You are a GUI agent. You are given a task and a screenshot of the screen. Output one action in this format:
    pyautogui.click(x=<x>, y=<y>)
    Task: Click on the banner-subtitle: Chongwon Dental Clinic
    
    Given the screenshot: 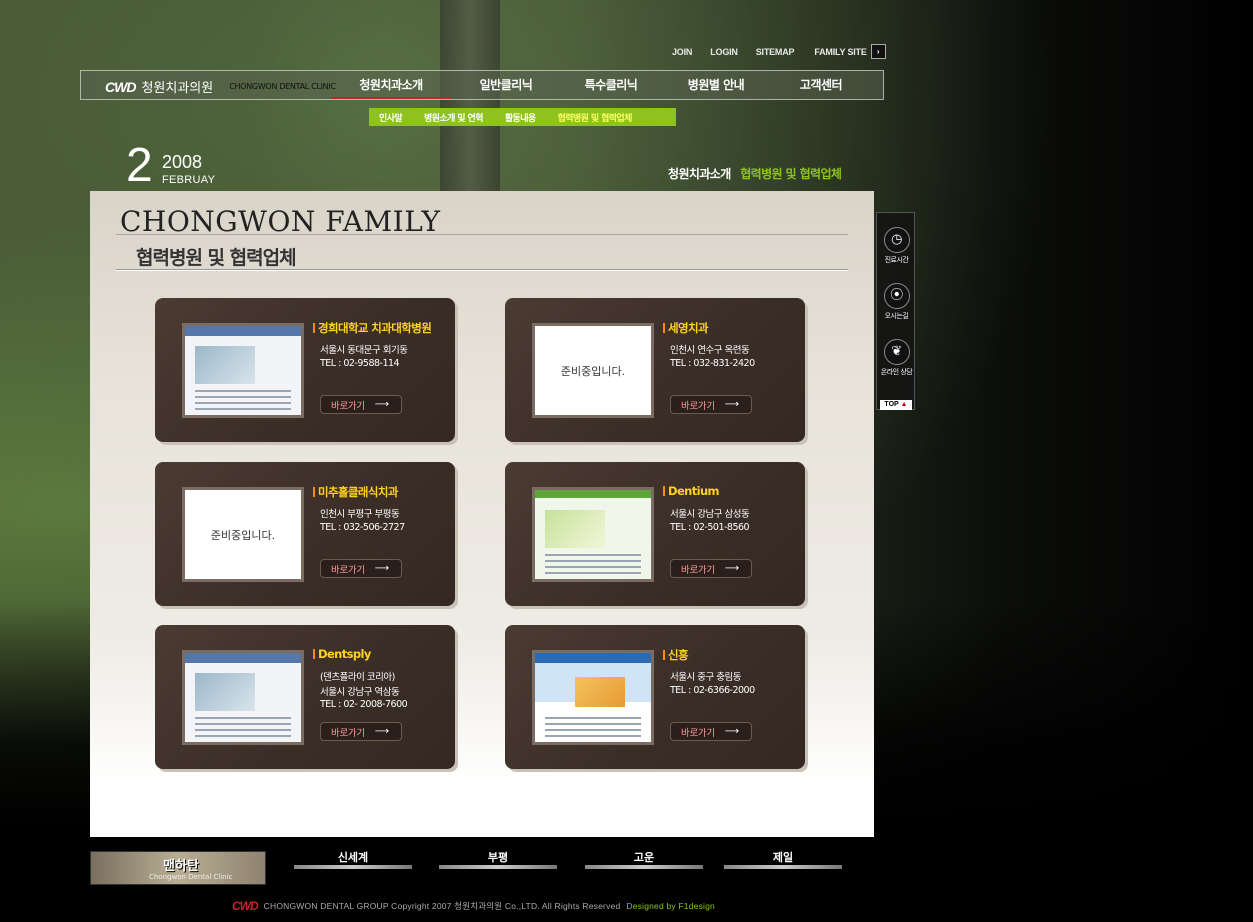 What is the action you would take?
    pyautogui.click(x=191, y=877)
    